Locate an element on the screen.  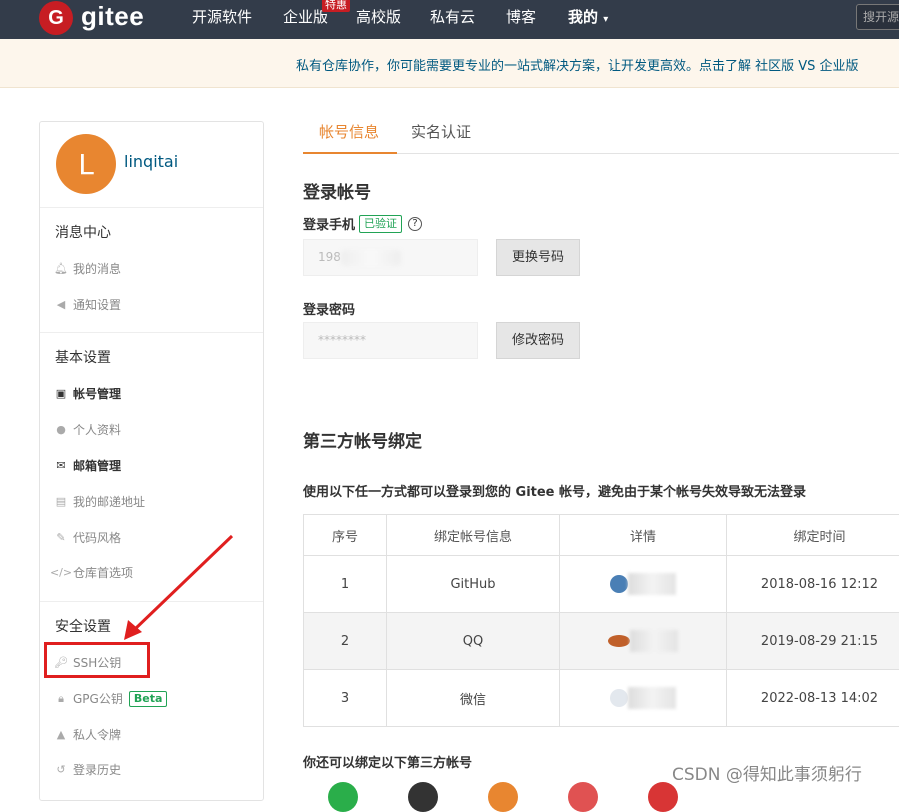
lock-icon: 🔒︎ is located at coordinates (61, 699).